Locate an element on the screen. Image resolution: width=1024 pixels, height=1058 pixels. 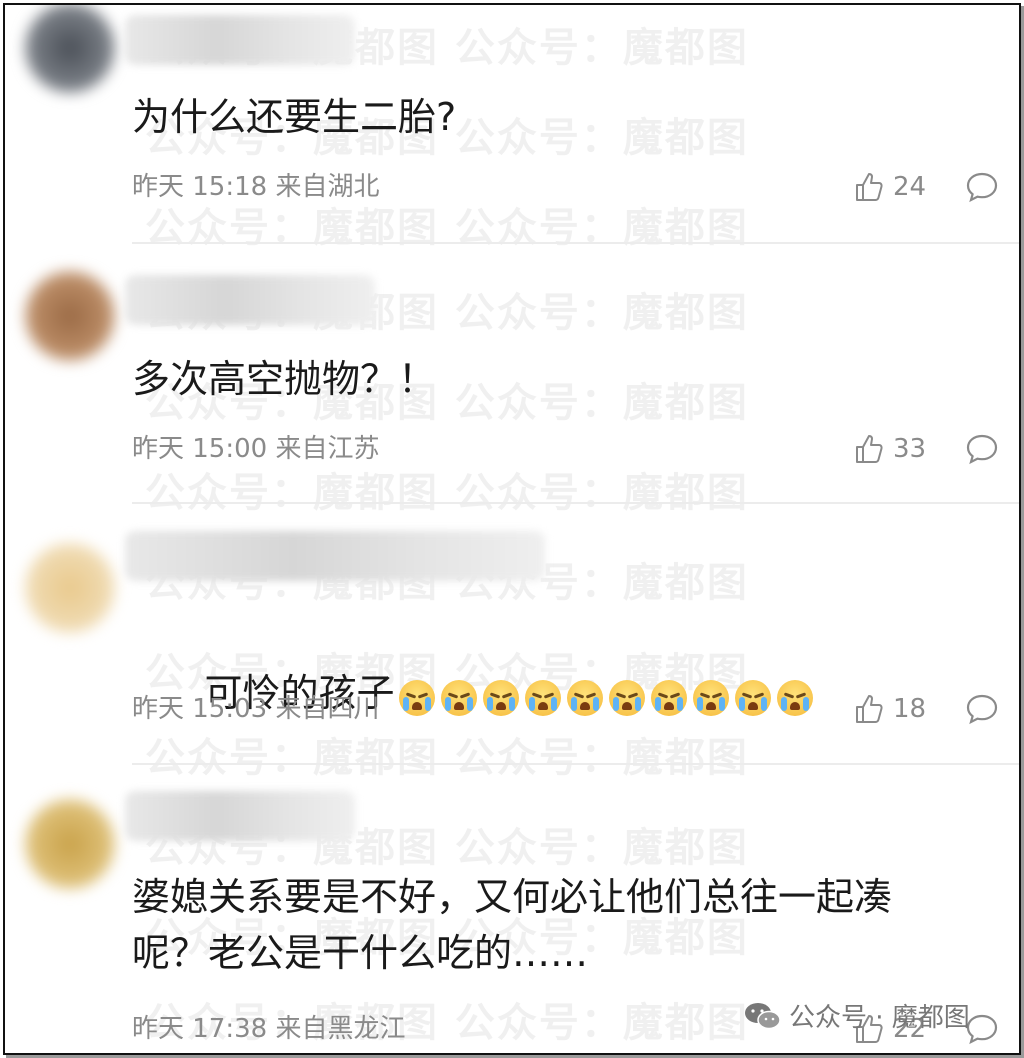
like-button: 18 is located at coordinates (889, 709).